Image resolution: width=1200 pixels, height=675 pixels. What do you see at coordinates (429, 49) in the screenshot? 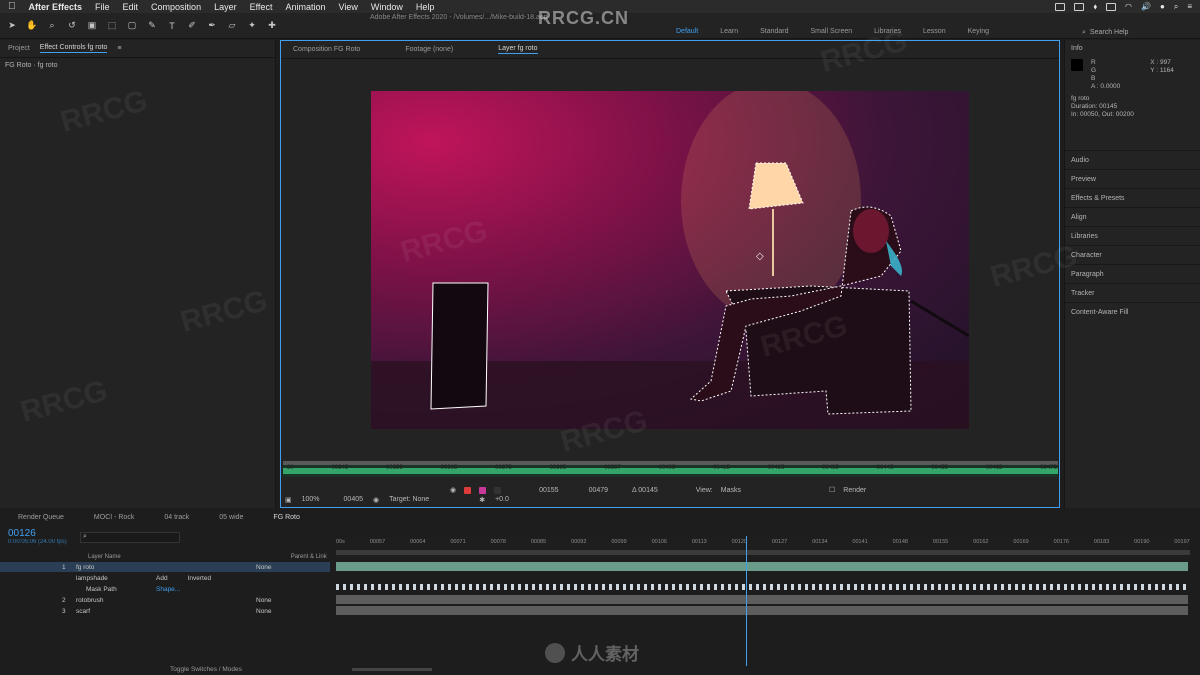
I see `tab-footage: Footage (none)` at bounding box center [429, 49].